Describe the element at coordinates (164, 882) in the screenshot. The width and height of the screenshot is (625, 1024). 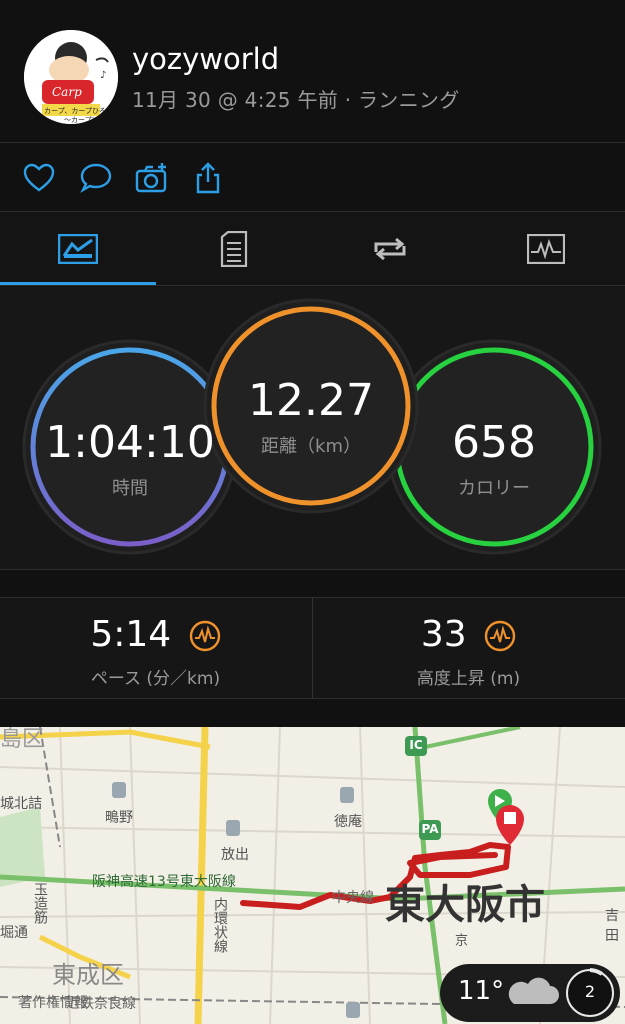
I see `map-highway-label: 阪神高速13号東大阪線` at that location.